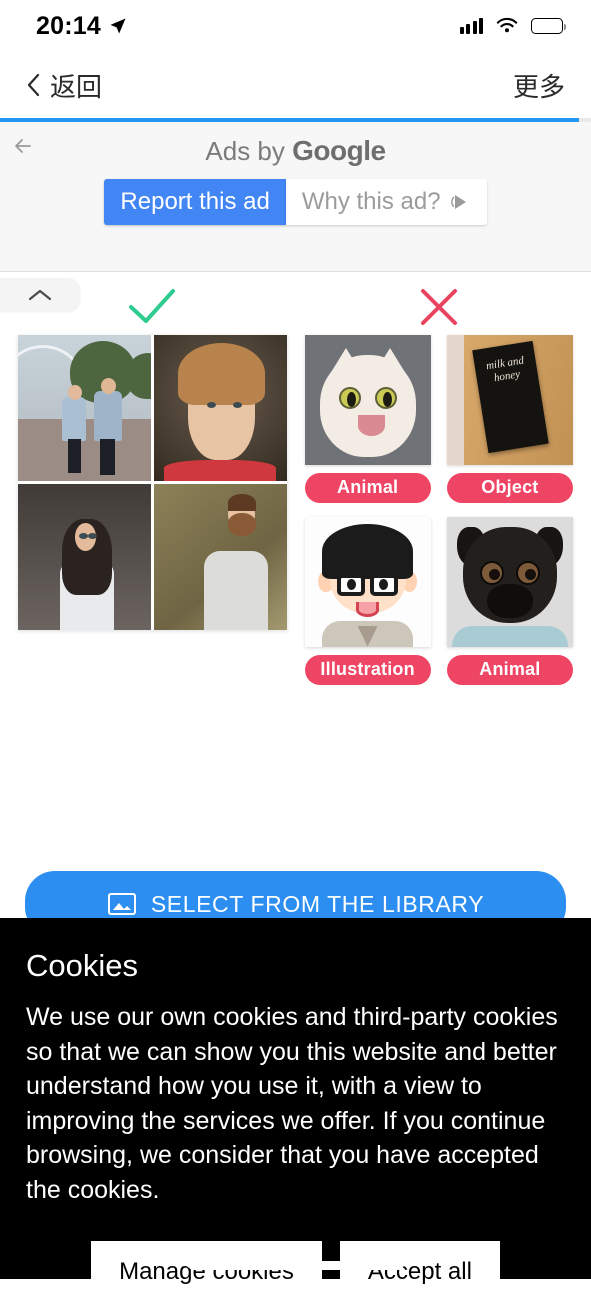  I want to click on back-button: 返回, so click(64, 85).